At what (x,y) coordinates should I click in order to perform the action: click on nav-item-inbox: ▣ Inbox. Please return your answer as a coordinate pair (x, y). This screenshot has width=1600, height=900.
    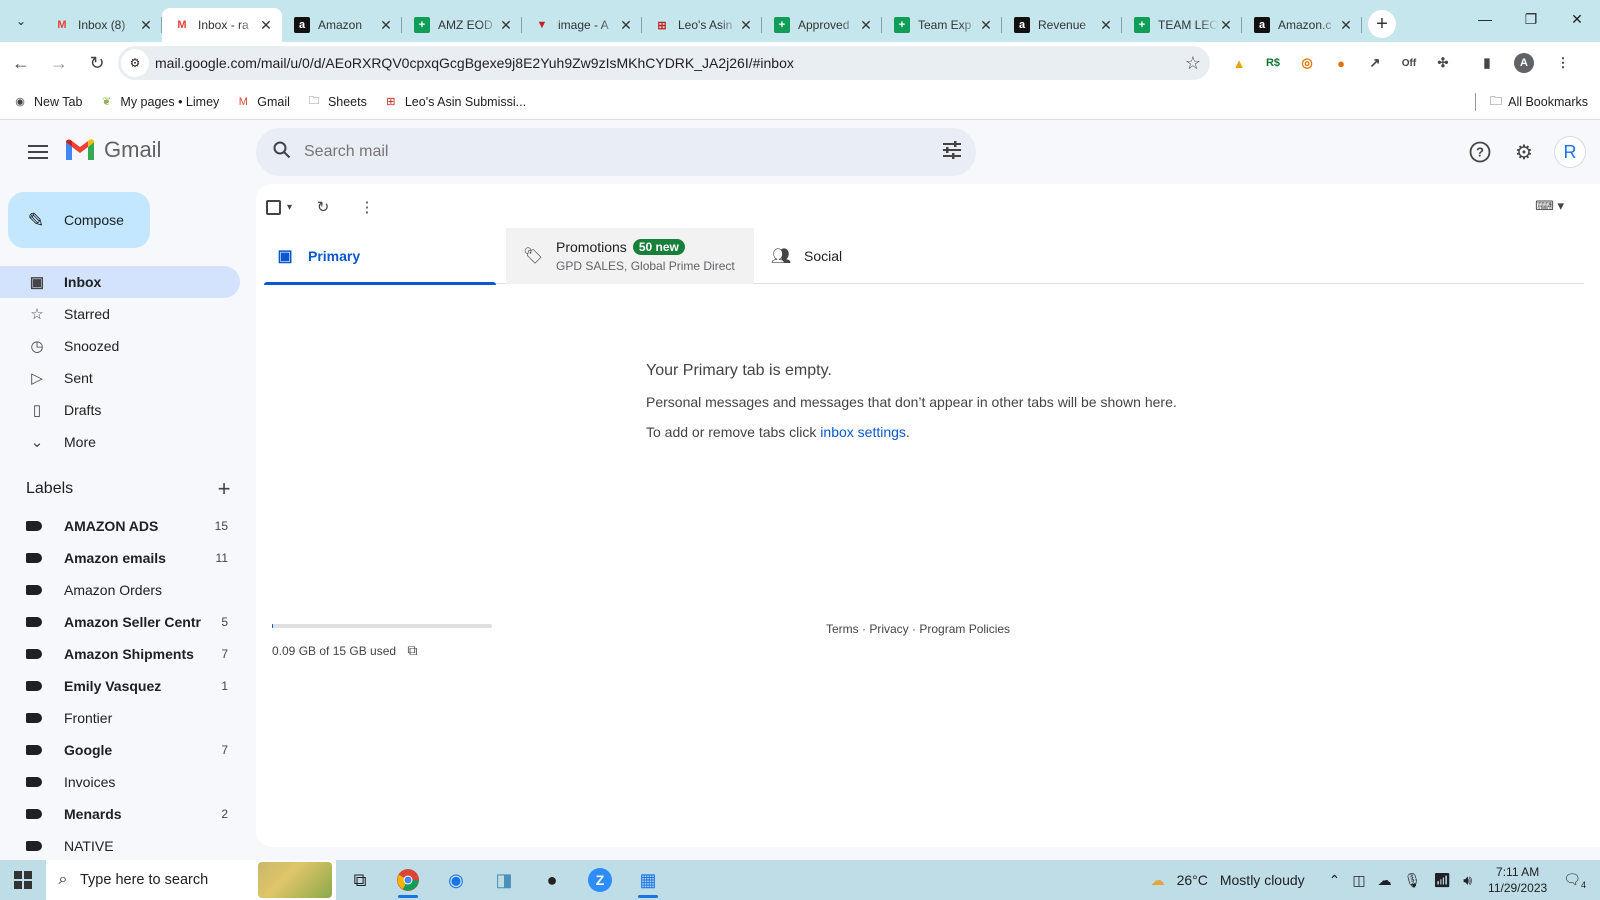
    Looking at the image, I should click on (120, 282).